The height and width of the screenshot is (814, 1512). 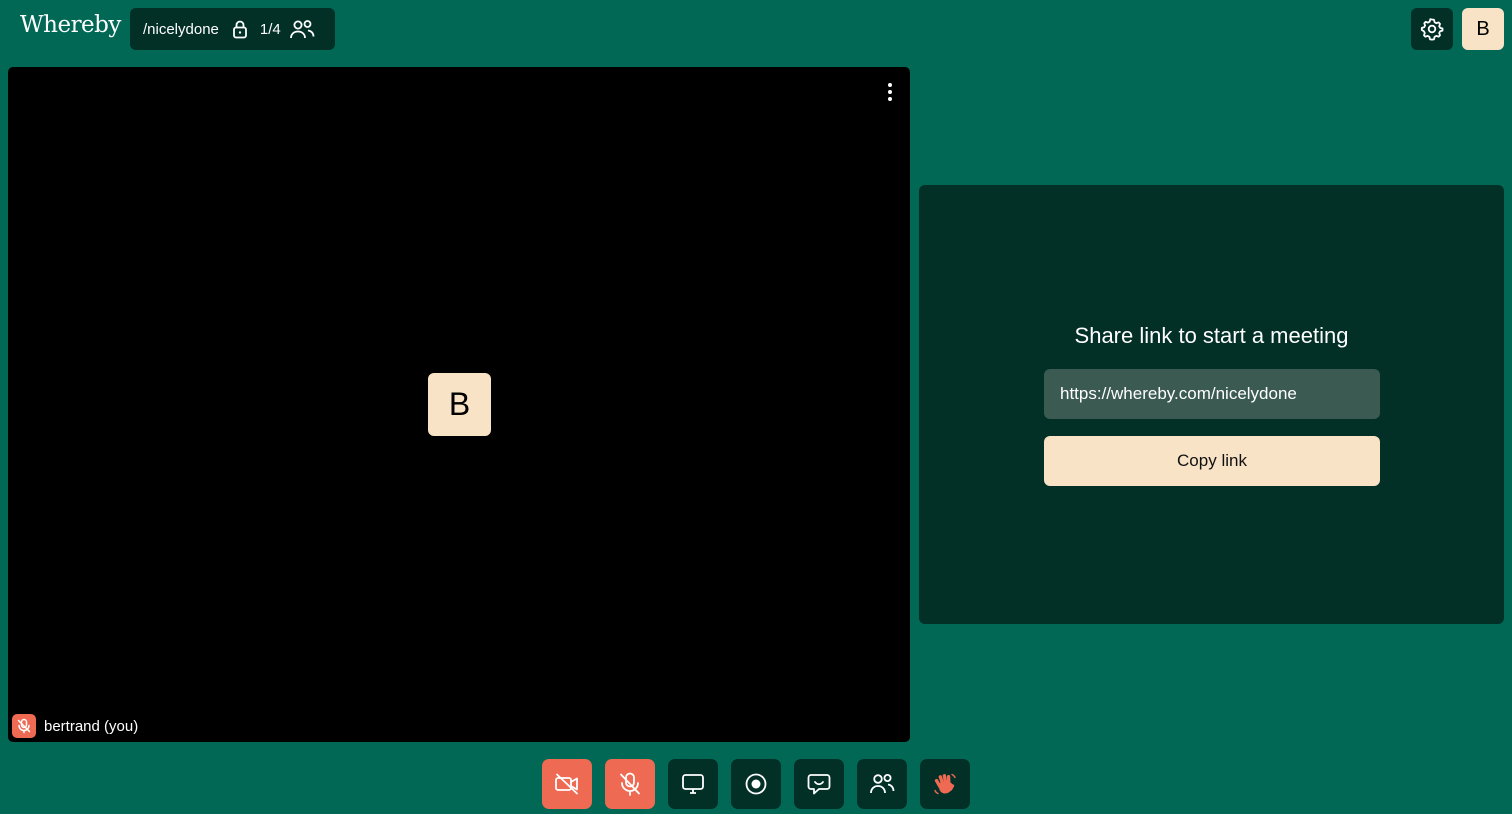 I want to click on call-controls-toolbar, so click(x=756, y=784).